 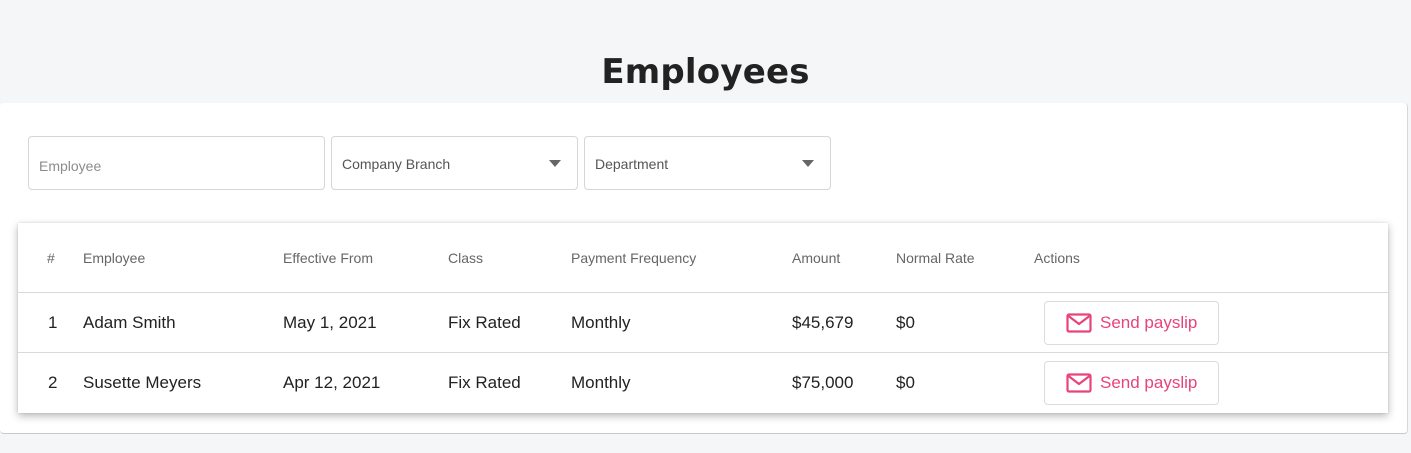 I want to click on company-branch-label: Company Branch, so click(x=396, y=164).